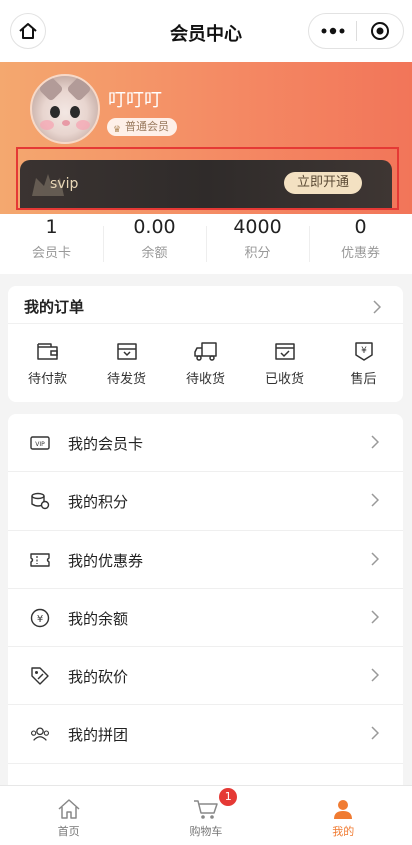 This screenshot has width=412, height=845. What do you see at coordinates (205, 560) in the screenshot?
I see `menu-item-coupons: 我的优惠券` at bounding box center [205, 560].